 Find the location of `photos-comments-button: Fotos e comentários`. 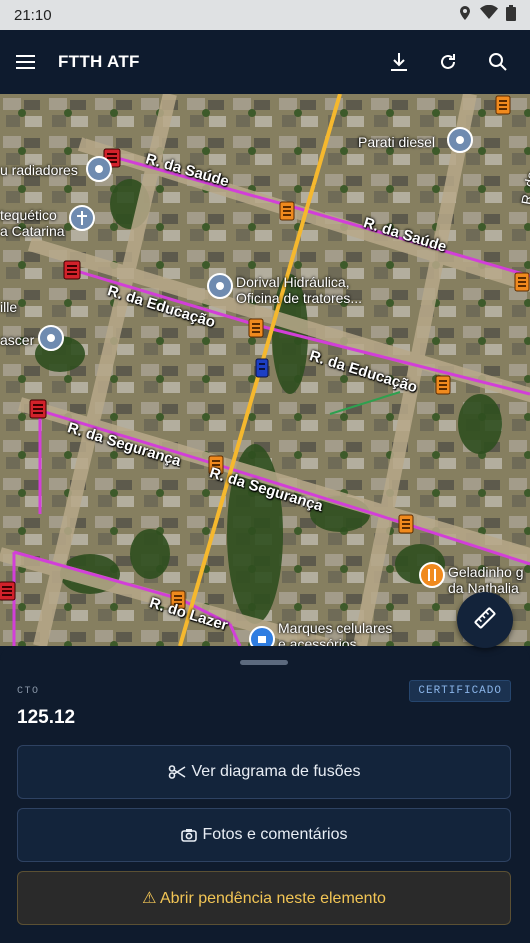

photos-comments-button: Fotos e comentários is located at coordinates (264, 835).